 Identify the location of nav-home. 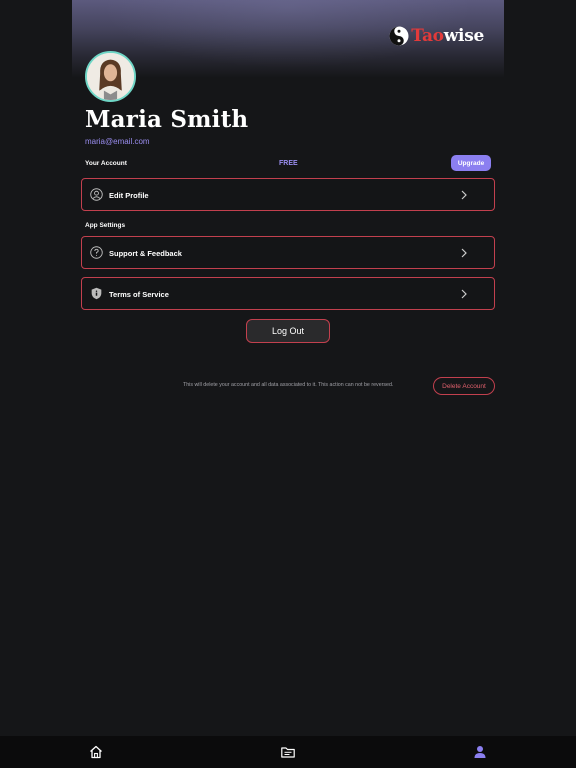
(96, 752).